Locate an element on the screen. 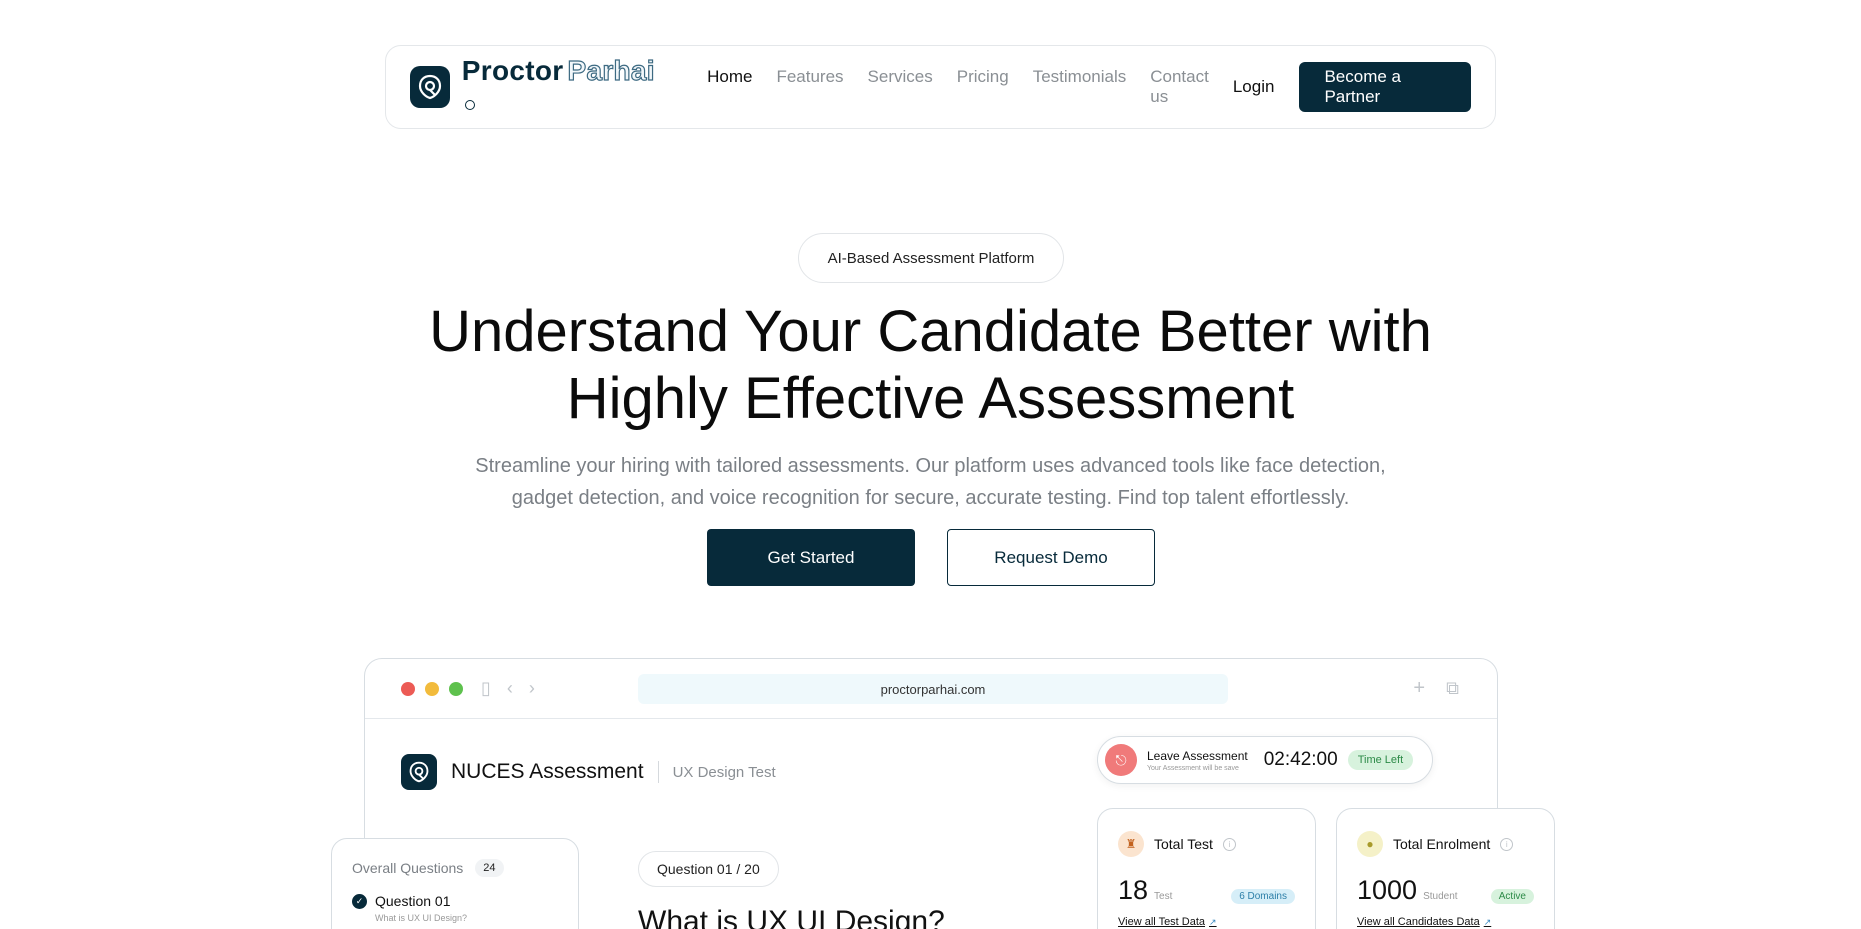 This screenshot has height=929, width=1861. trophy-icon: ♜ is located at coordinates (1131, 844).